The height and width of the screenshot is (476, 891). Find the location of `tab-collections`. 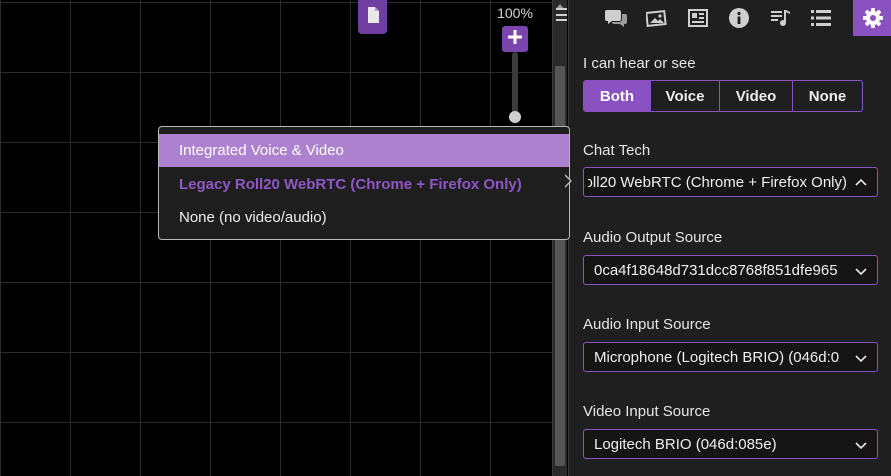

tab-collections is located at coordinates (821, 18).